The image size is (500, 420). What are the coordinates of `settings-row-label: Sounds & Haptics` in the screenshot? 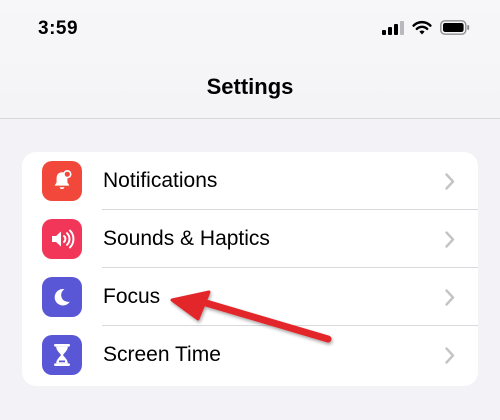 It's located at (186, 238).